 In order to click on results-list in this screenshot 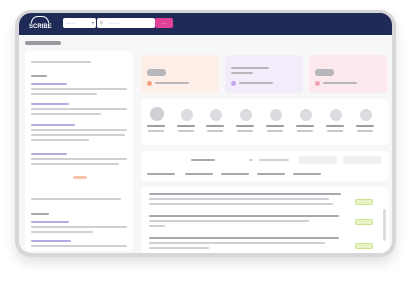, I will do `click(265, 220)`.